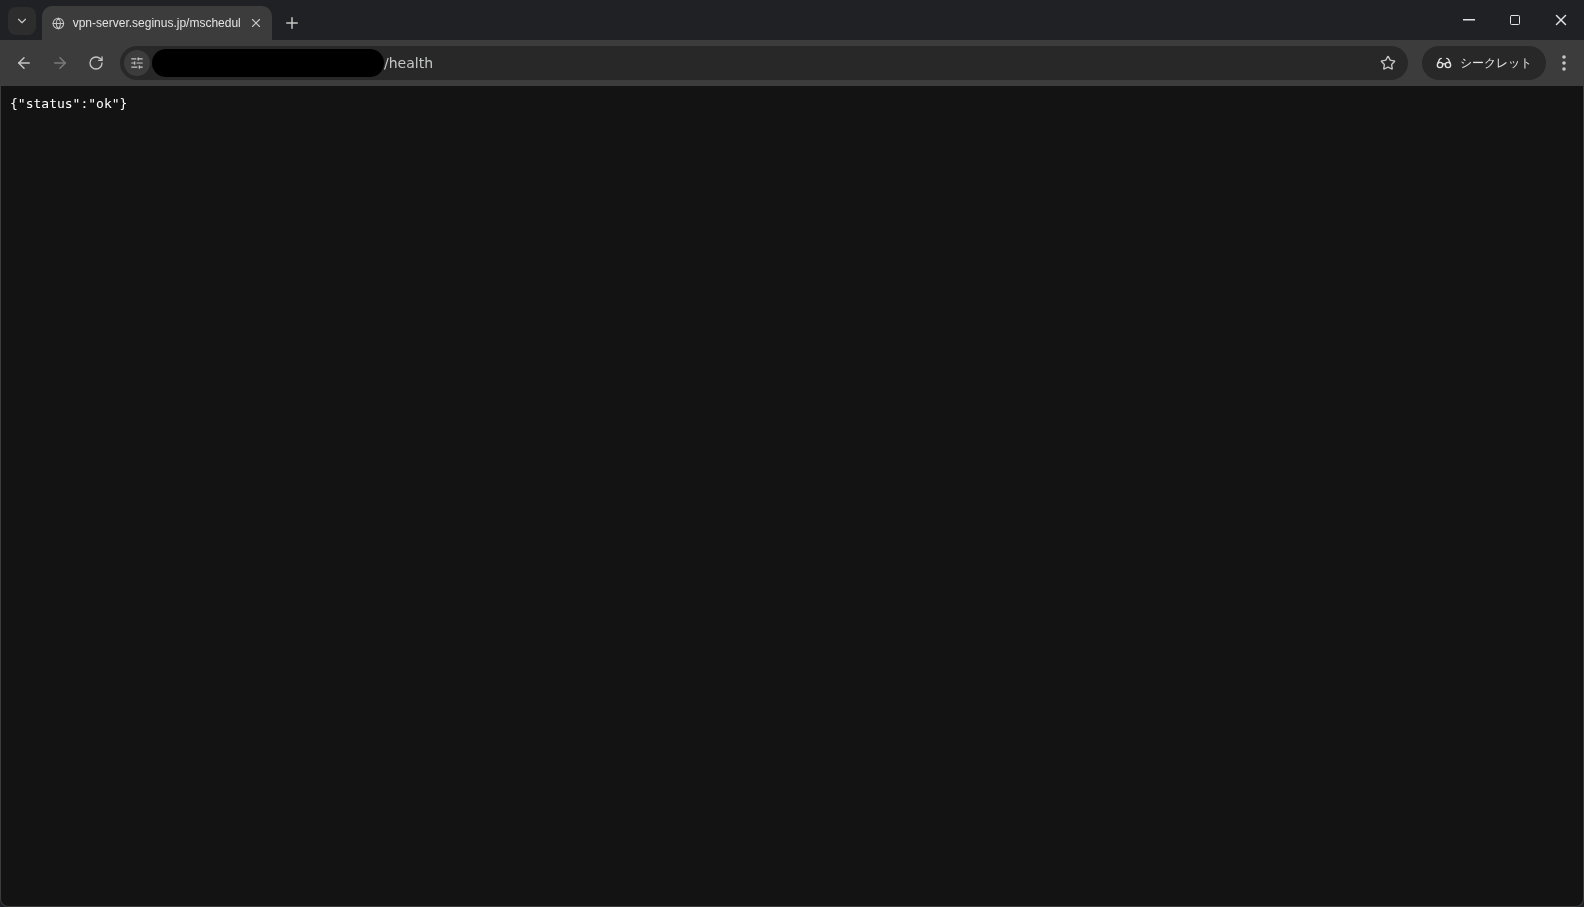 This screenshot has width=1584, height=907. What do you see at coordinates (96, 63) in the screenshot?
I see `reload-icon` at bounding box center [96, 63].